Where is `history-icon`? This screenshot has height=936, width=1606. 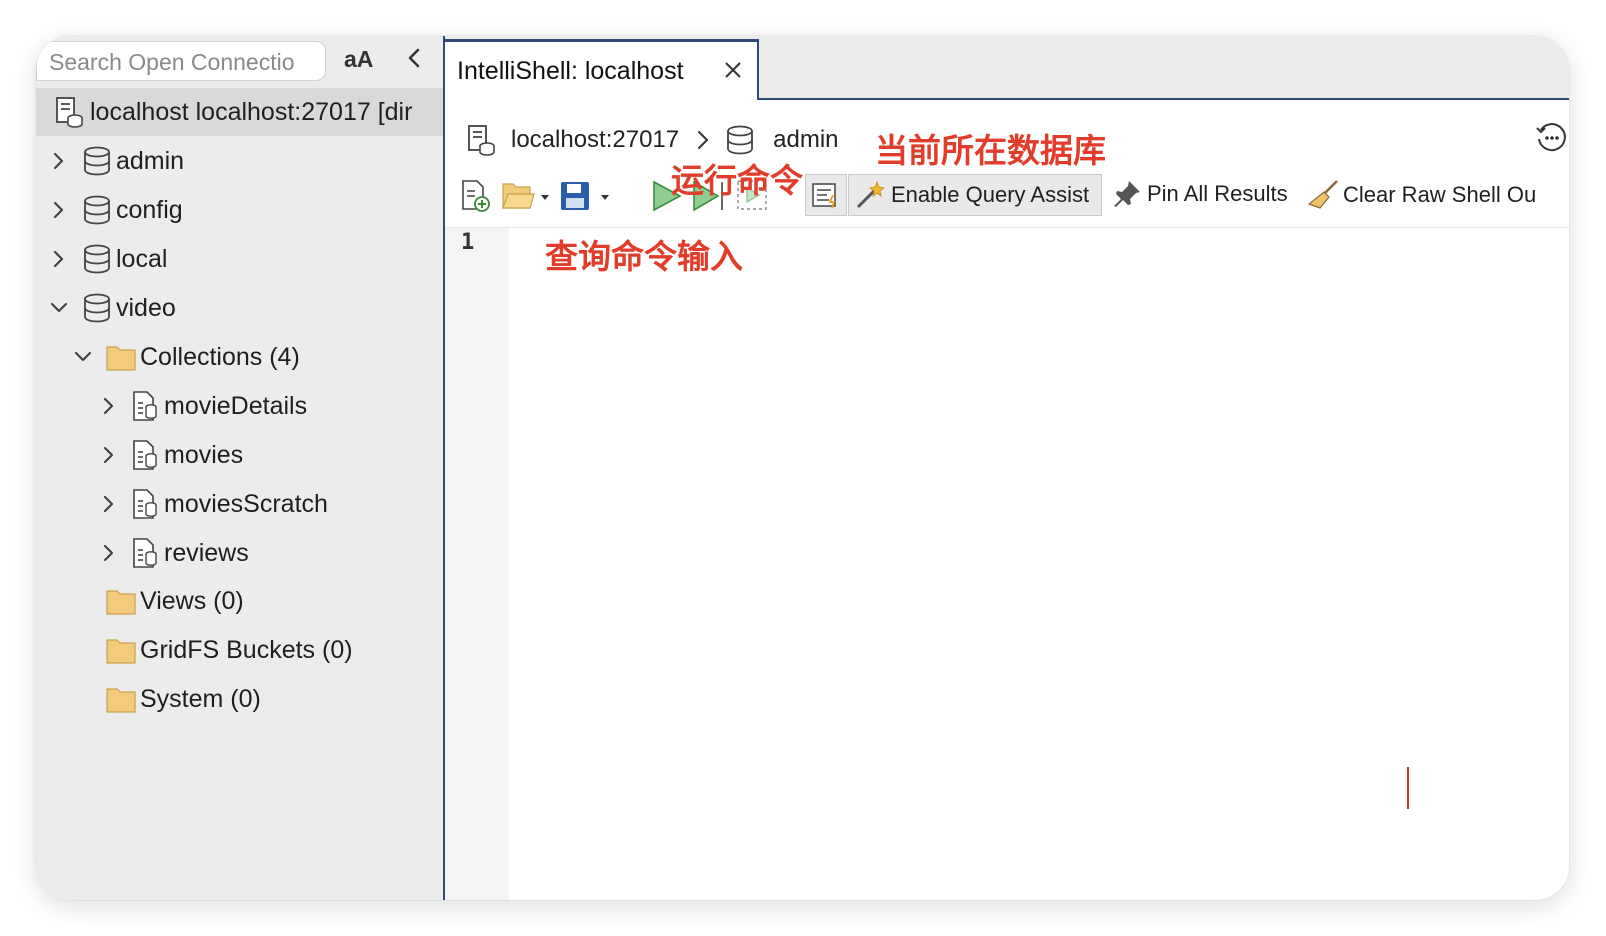 history-icon is located at coordinates (1552, 137).